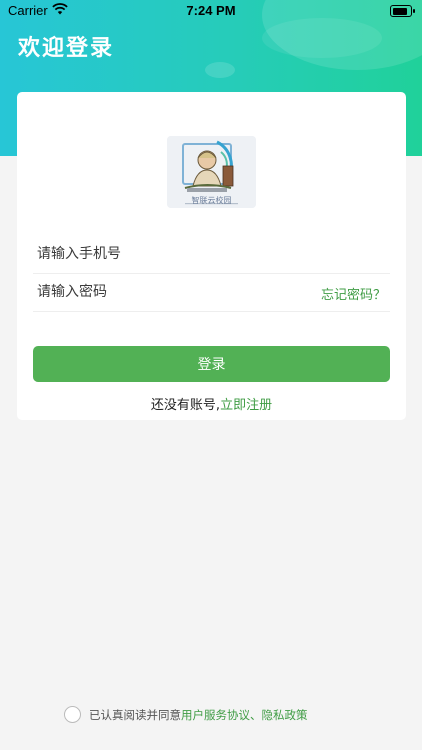  I want to click on agreement-row: 已认真阅读并同意 用户服务协议、隐私政策, so click(186, 714).